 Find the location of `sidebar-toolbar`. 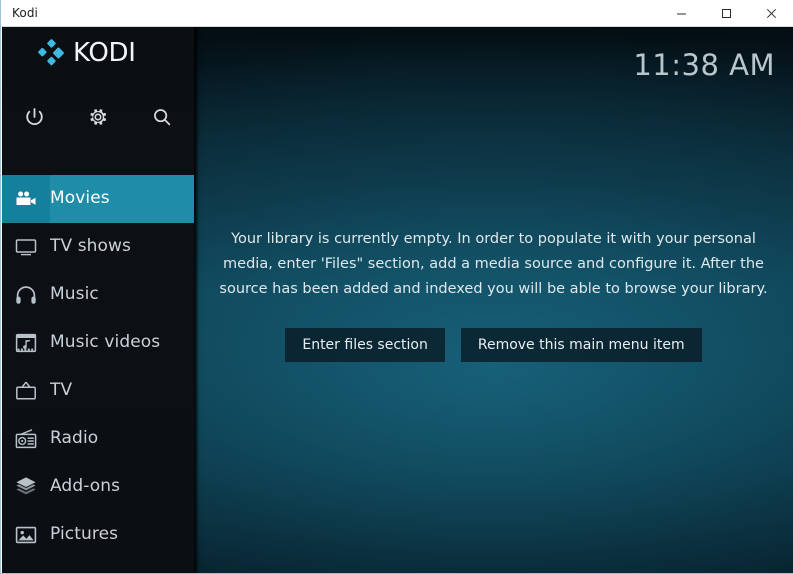

sidebar-toolbar is located at coordinates (98, 117).